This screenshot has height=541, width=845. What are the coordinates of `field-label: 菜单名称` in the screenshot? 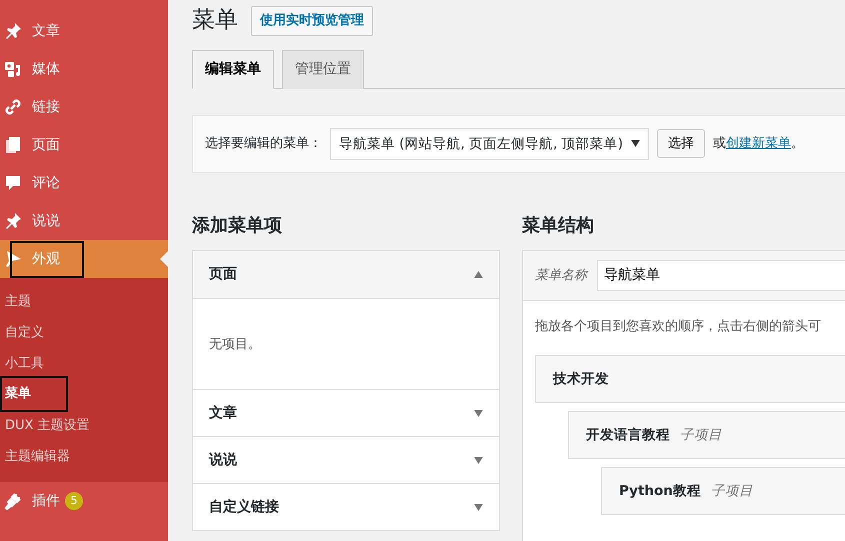 It's located at (561, 276).